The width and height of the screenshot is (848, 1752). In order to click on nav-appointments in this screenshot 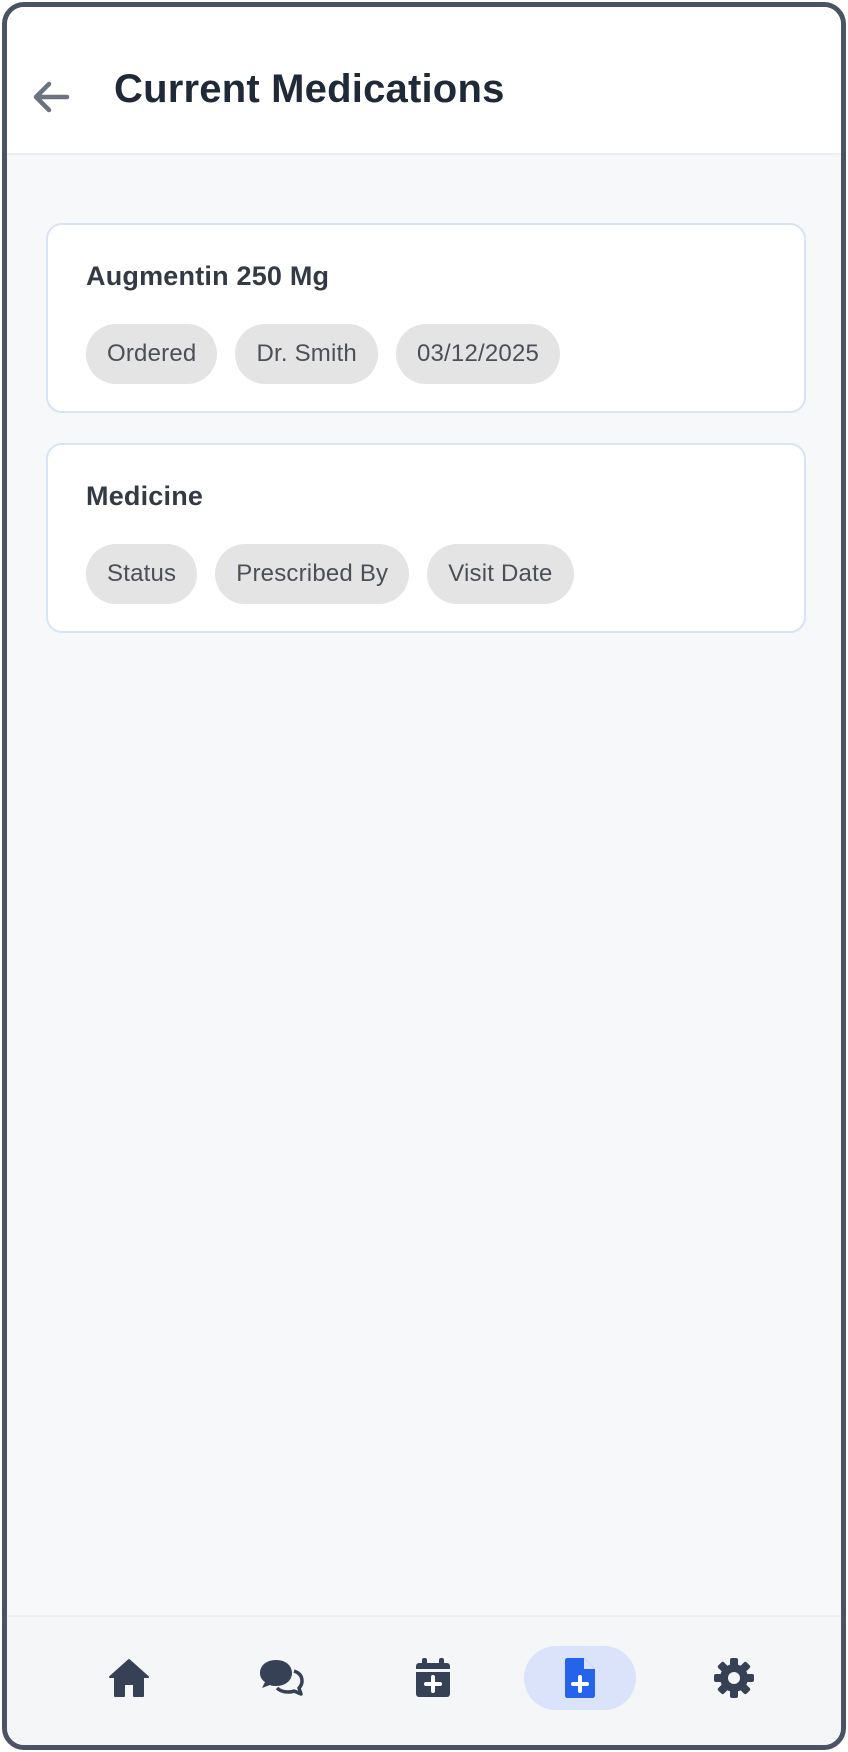, I will do `click(433, 1678)`.